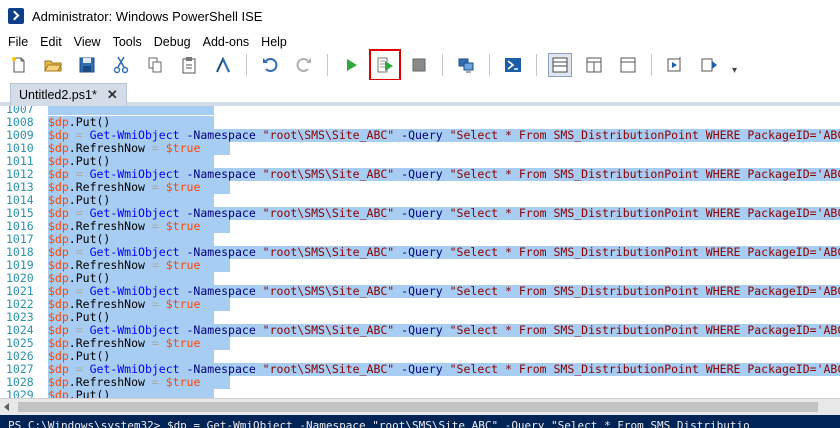 The width and height of the screenshot is (840, 428). What do you see at coordinates (270, 65) in the screenshot?
I see `undo-button` at bounding box center [270, 65].